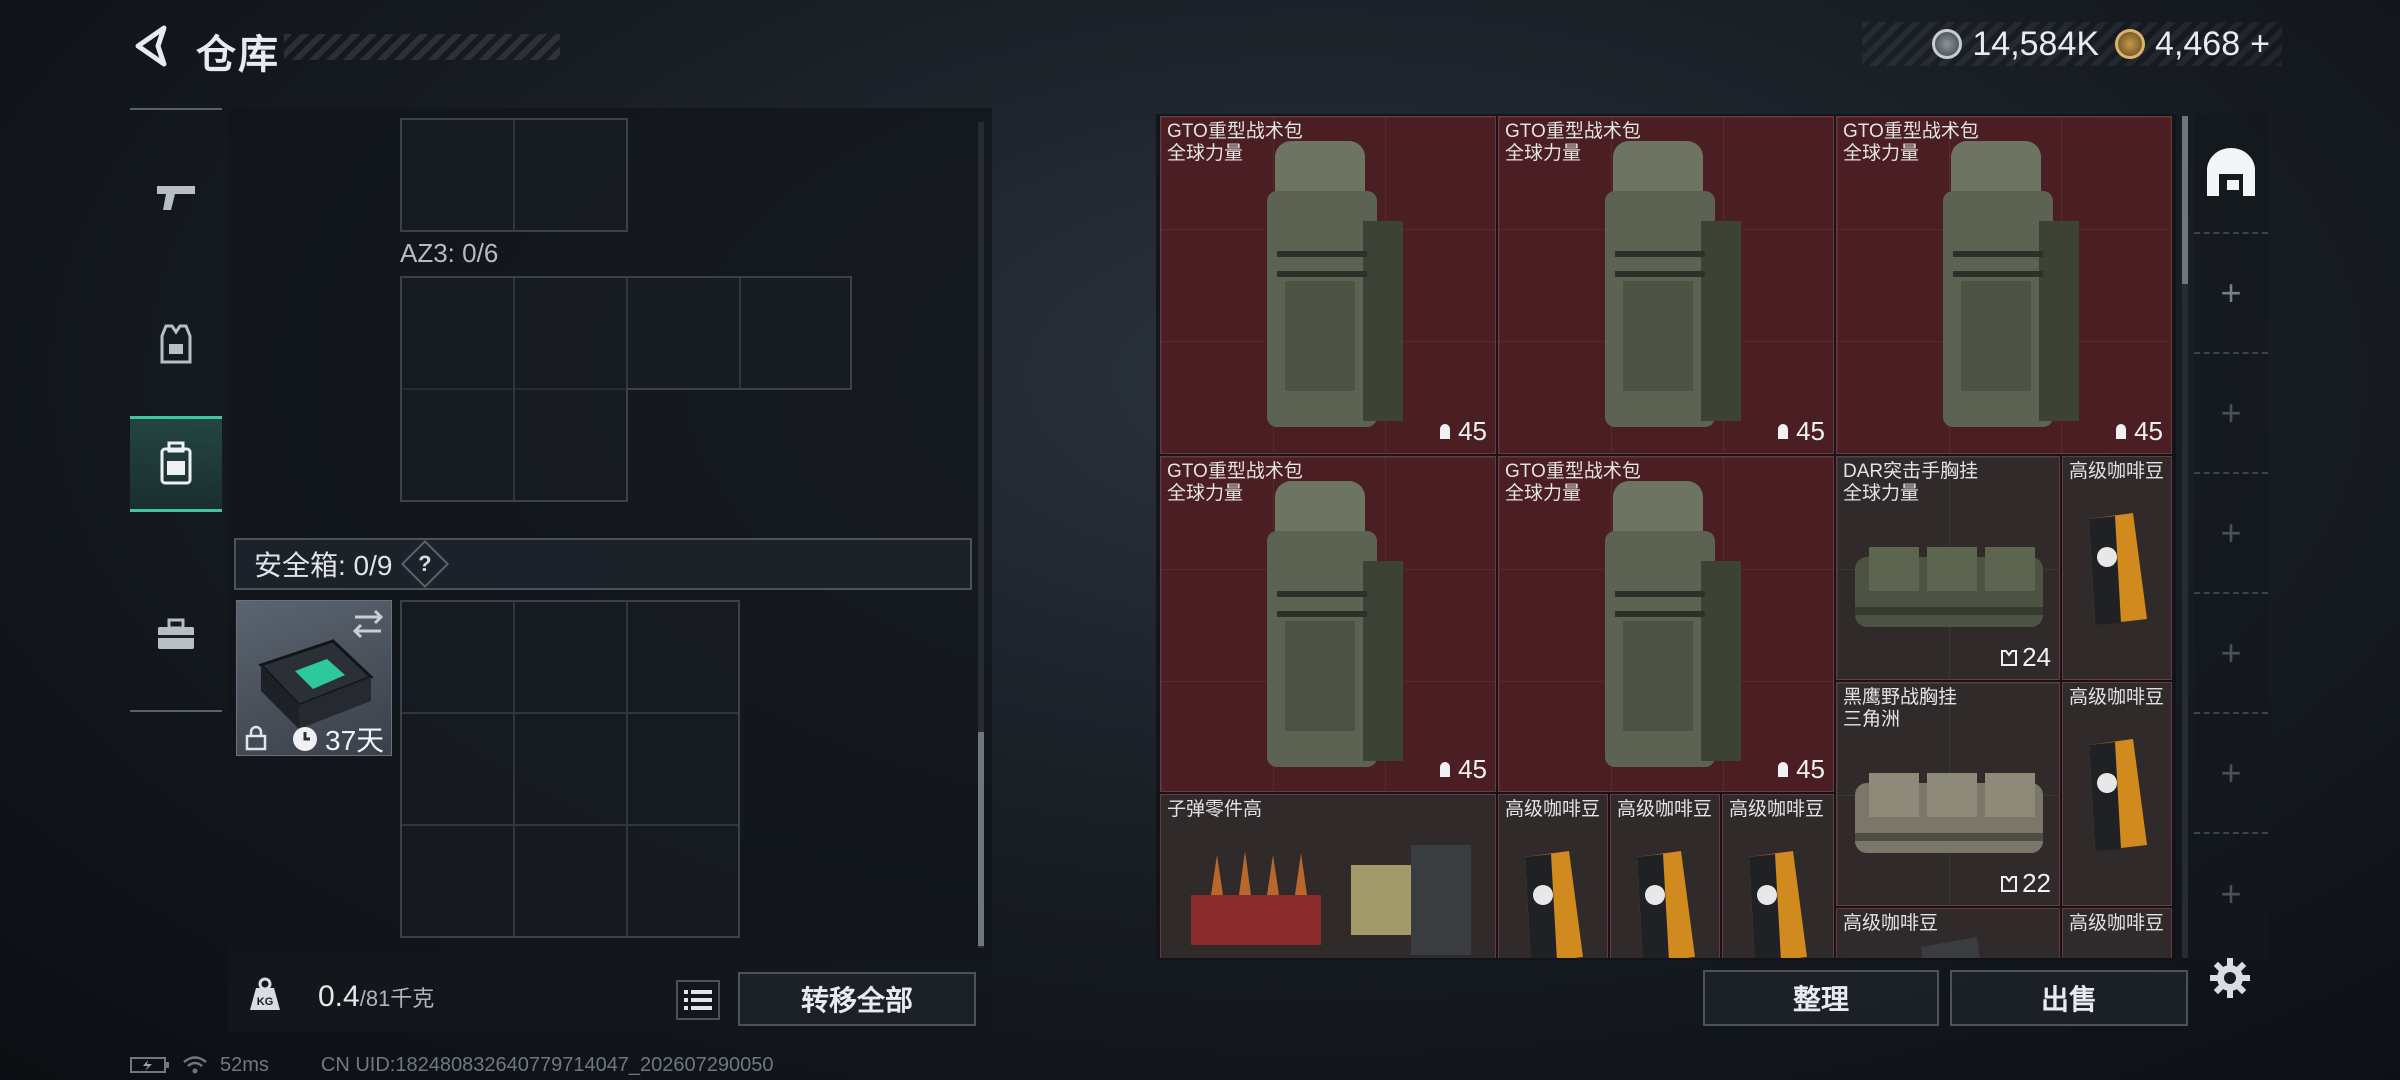  I want to click on gold-currency: 4,468 +, so click(2192, 44).